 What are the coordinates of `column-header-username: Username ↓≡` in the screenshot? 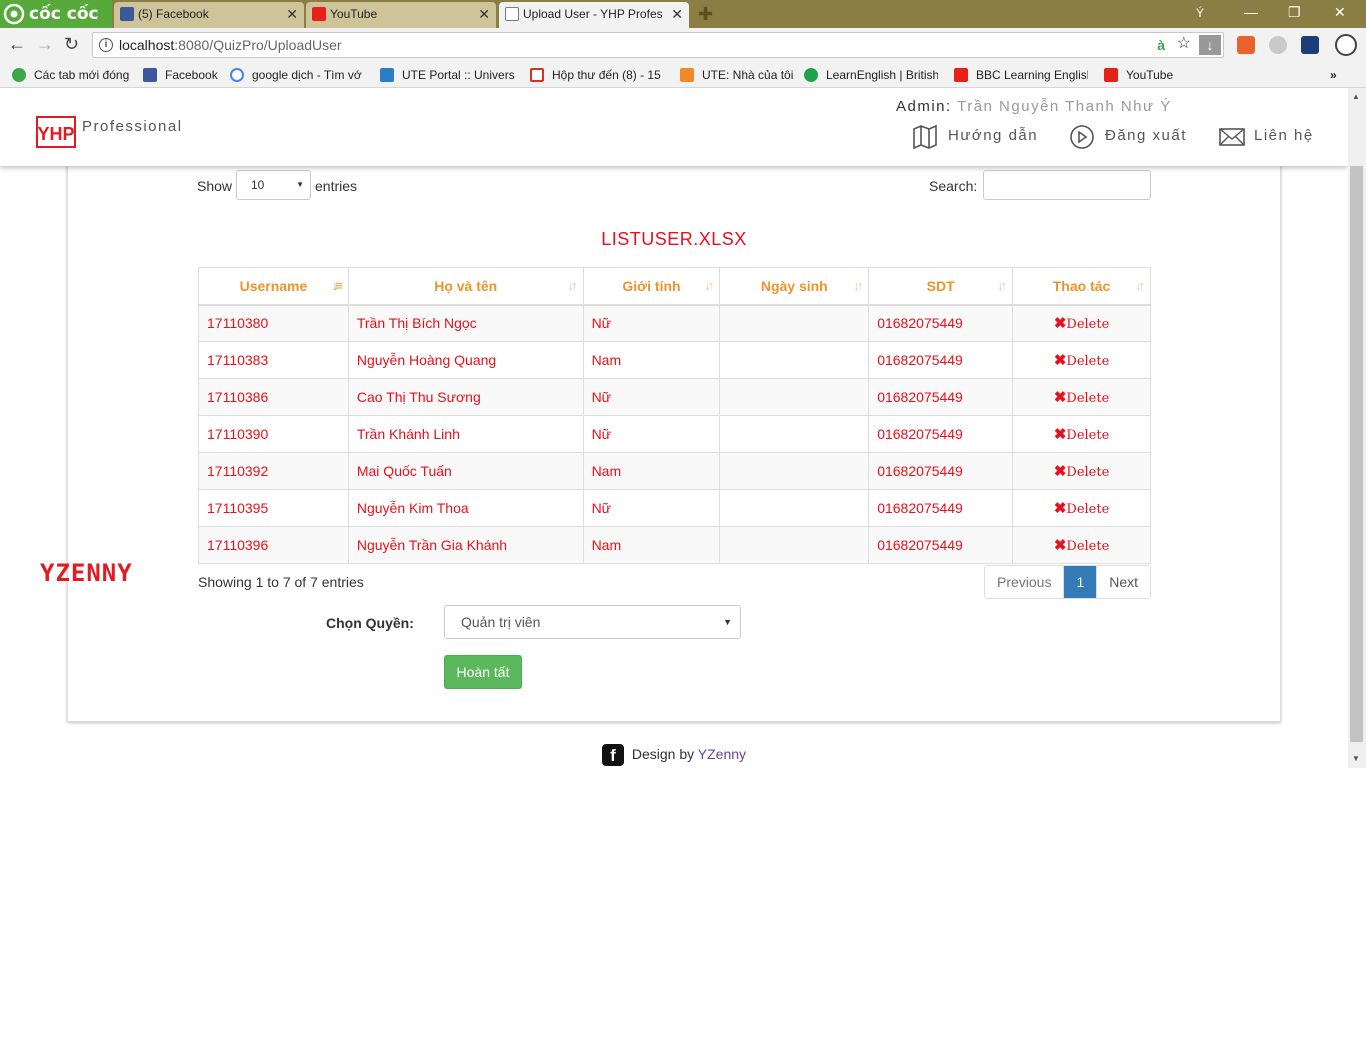 It's located at (273, 286).